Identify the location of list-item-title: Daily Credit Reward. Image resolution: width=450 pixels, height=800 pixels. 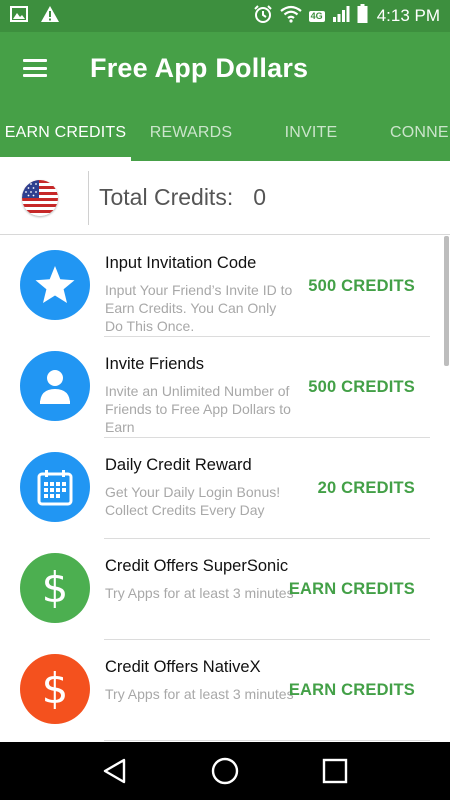
(178, 465).